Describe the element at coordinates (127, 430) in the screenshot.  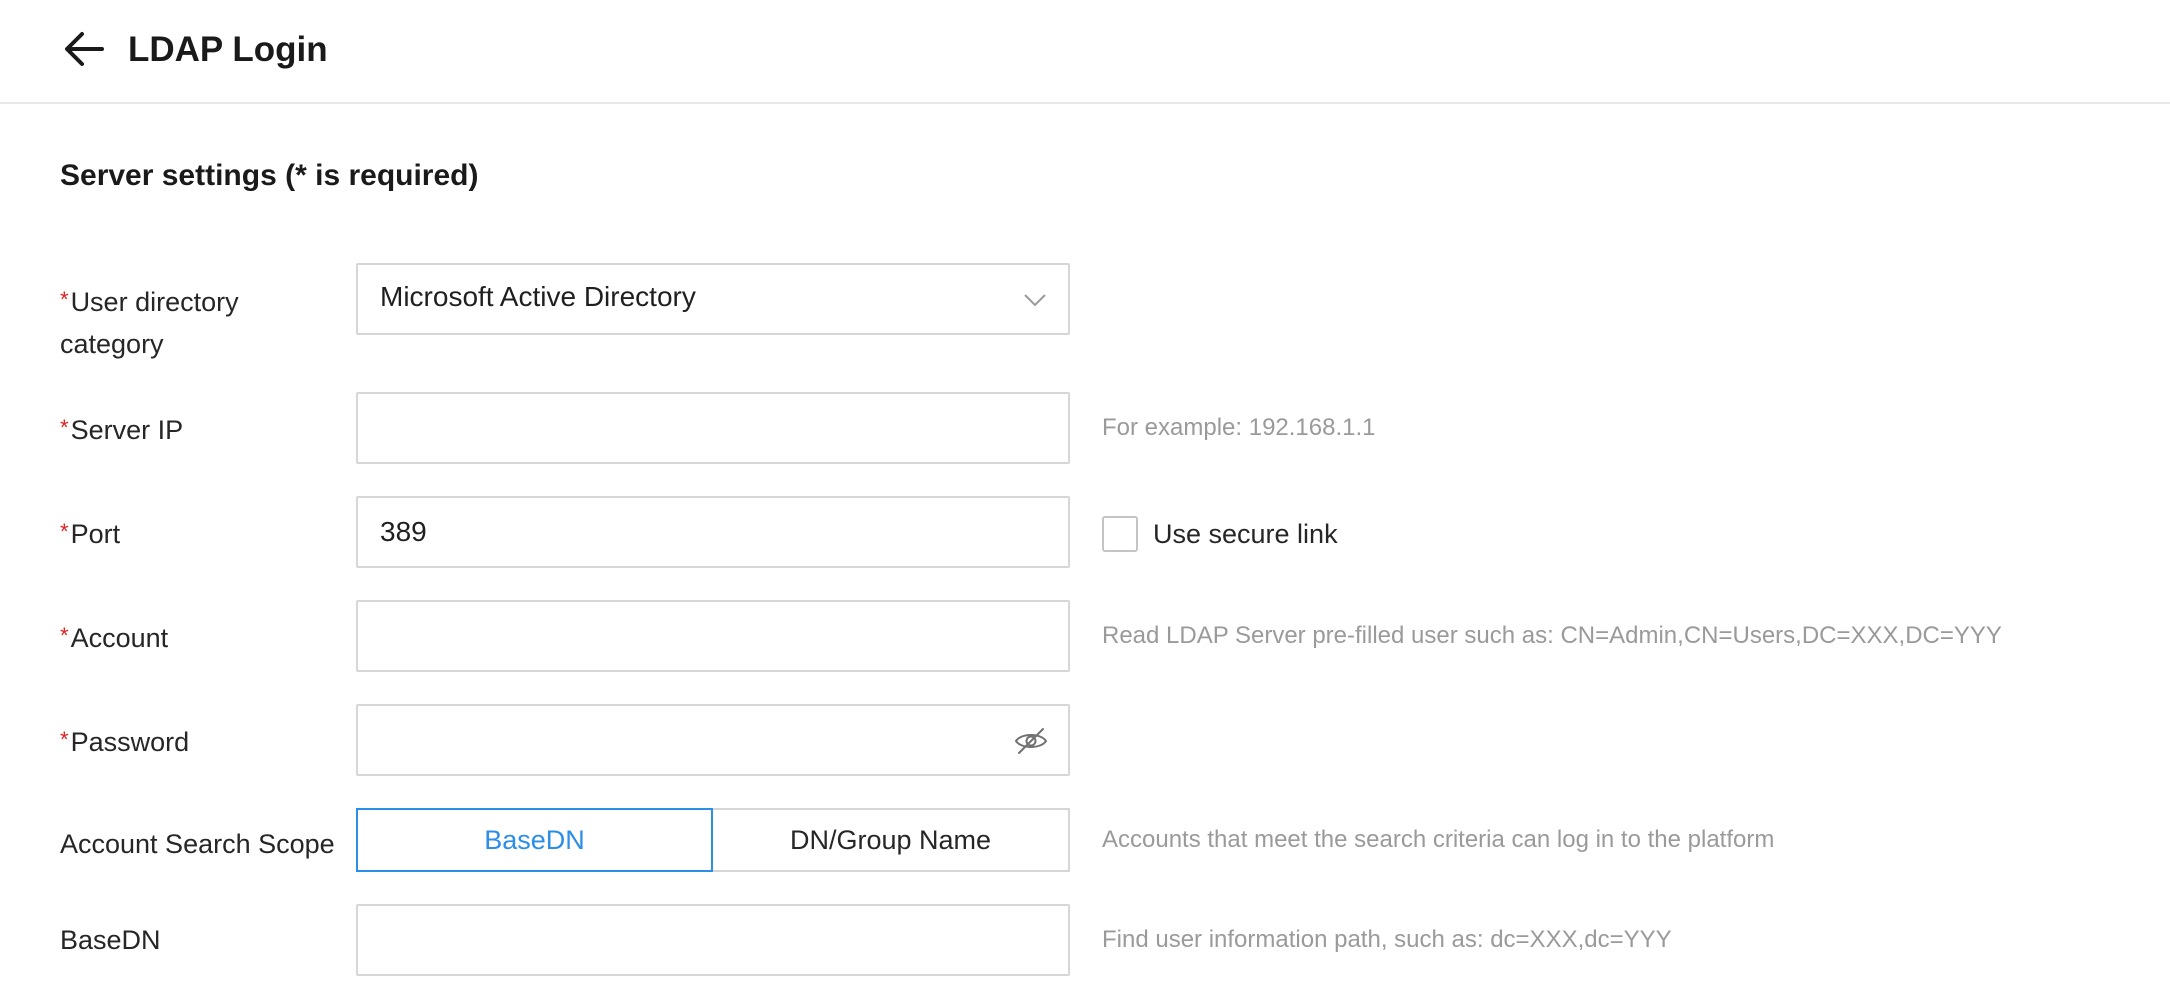
I see `server-ip-label-text: Server IP` at that location.